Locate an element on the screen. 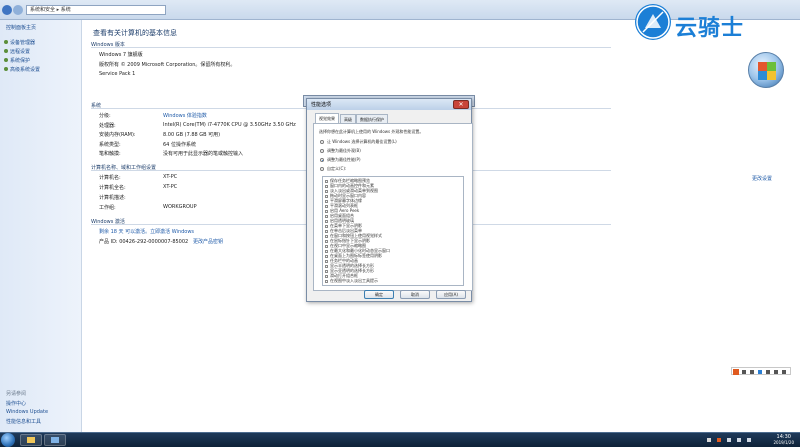 The width and height of the screenshot is (800, 447). ram-label: 安装内存(RAM): is located at coordinates (117, 135).